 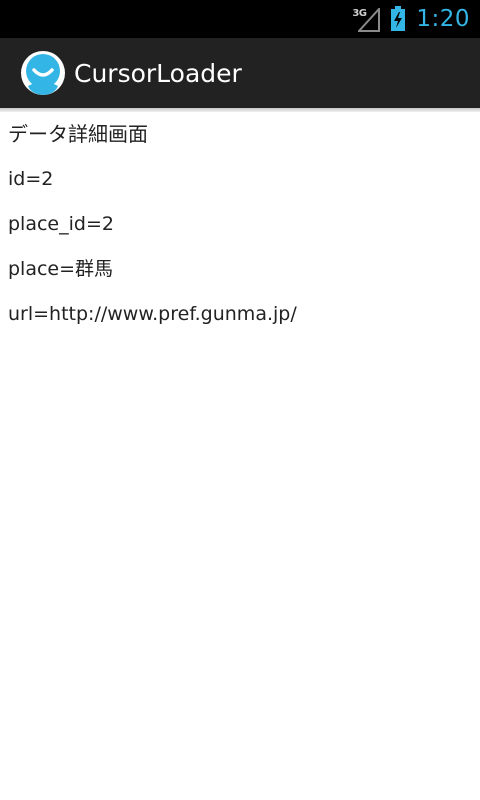 What do you see at coordinates (152, 314) in the screenshot?
I see `detail-url: url=http://www.pref.gunma.jp/` at bounding box center [152, 314].